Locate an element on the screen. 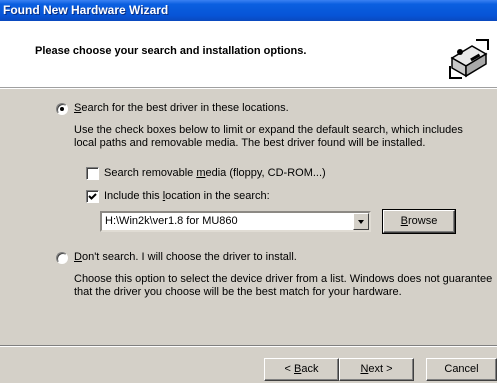 This screenshot has width=497, height=383. window-title: Found New Hardware Wizard is located at coordinates (86, 10).